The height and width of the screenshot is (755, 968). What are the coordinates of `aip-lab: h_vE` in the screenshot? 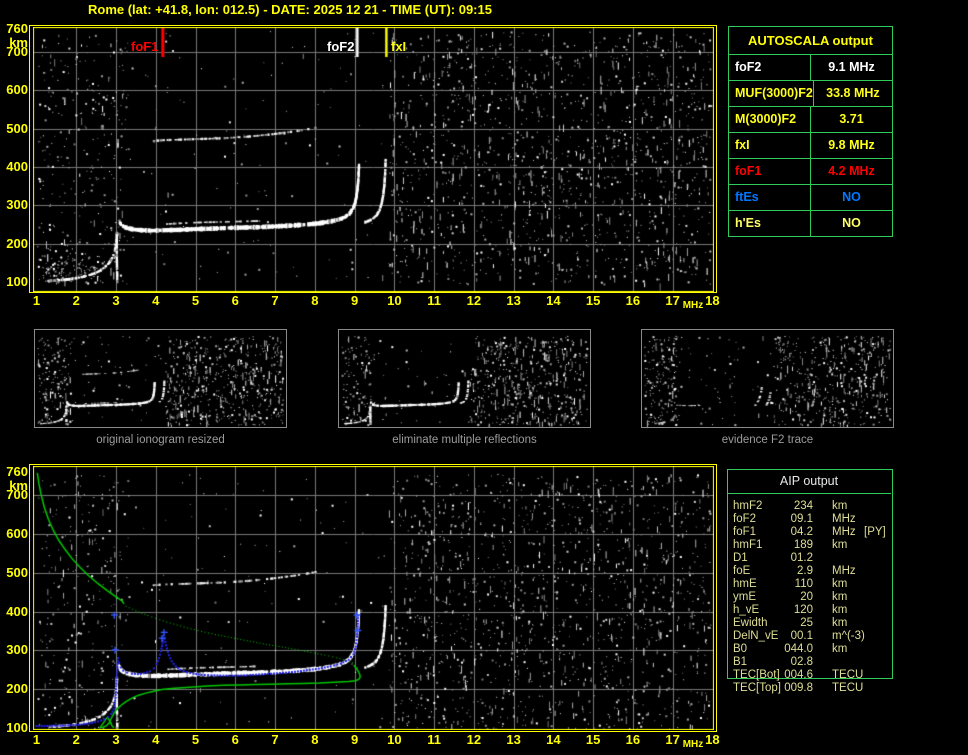 It's located at (746, 610).